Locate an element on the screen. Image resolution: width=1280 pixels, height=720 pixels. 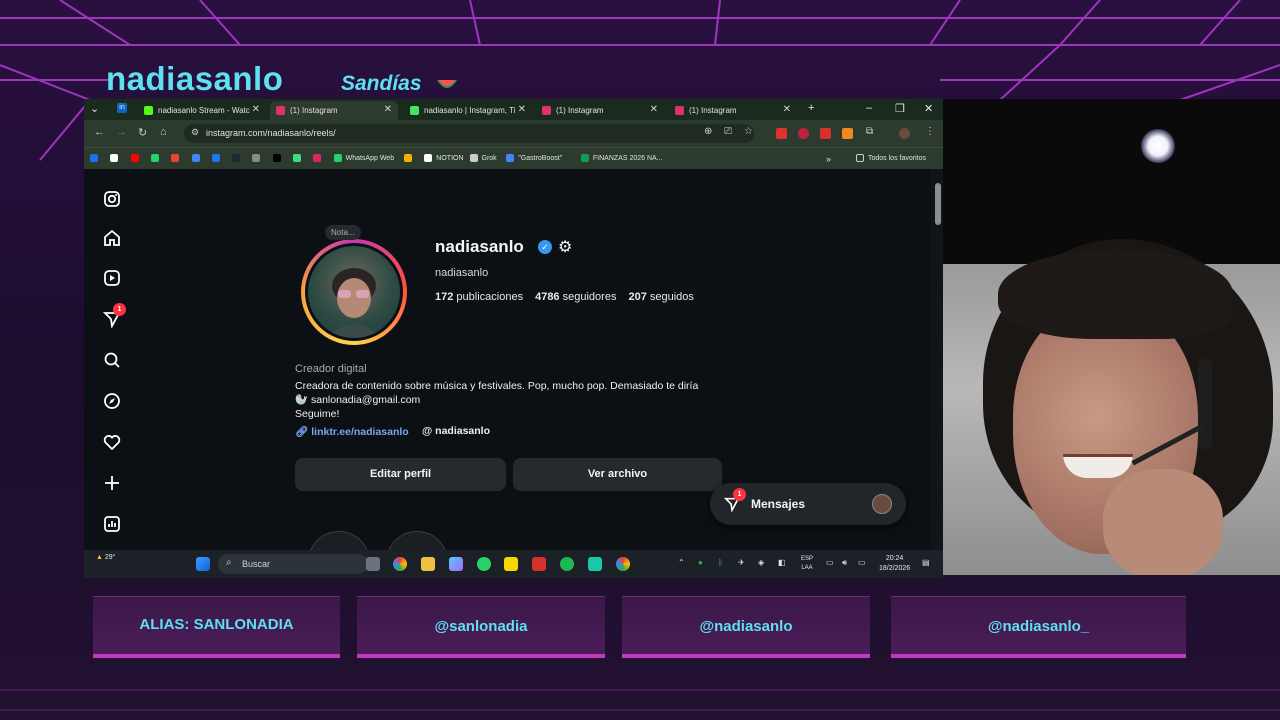
edit-profile-button: Editar perfil is located at coordinates (400, 474).